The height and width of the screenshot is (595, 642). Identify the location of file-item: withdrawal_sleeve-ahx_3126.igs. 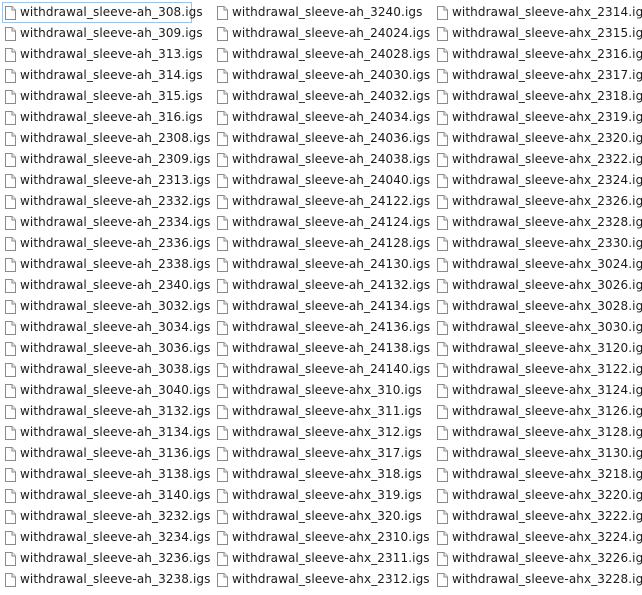
(538, 411).